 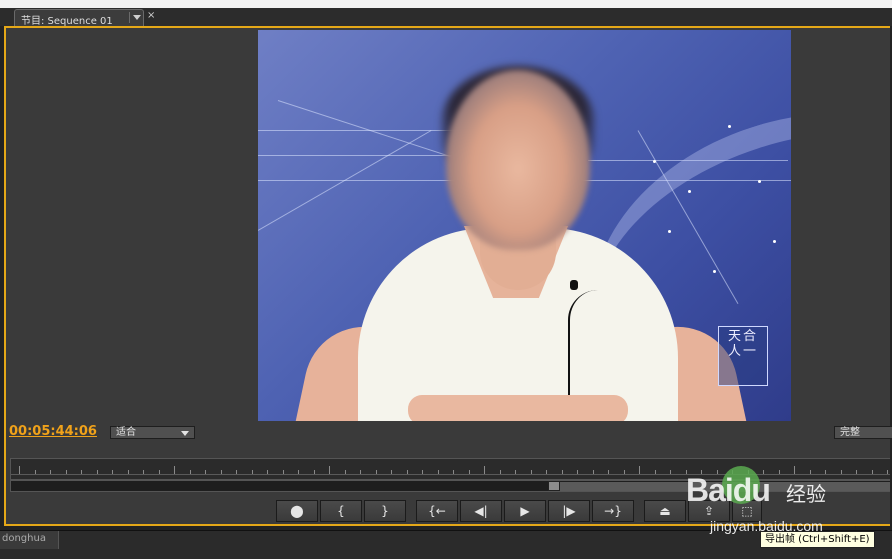 I want to click on mark-out-button: }, so click(x=385, y=511).